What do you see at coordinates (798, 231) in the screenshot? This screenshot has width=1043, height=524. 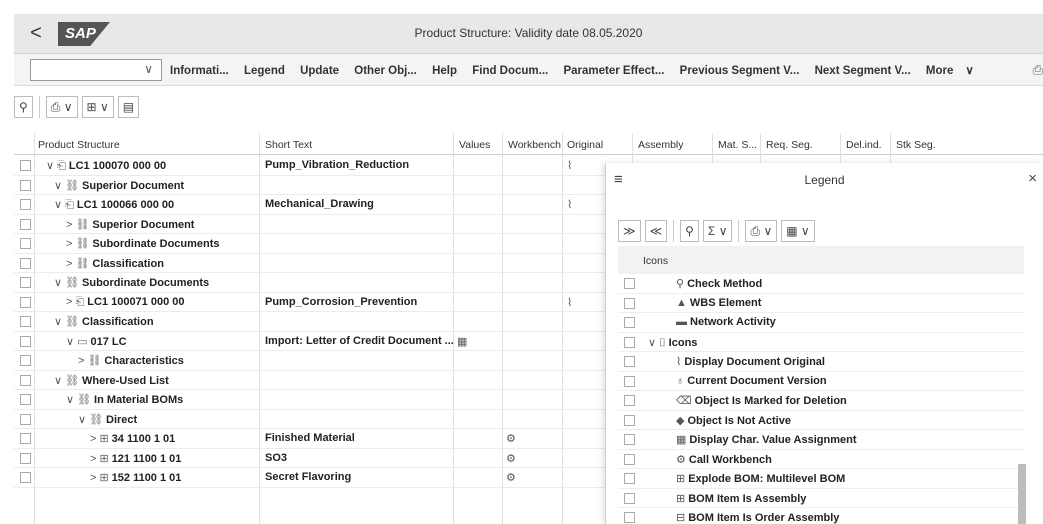 I see `layout-menu-button: ▦ ∨` at bounding box center [798, 231].